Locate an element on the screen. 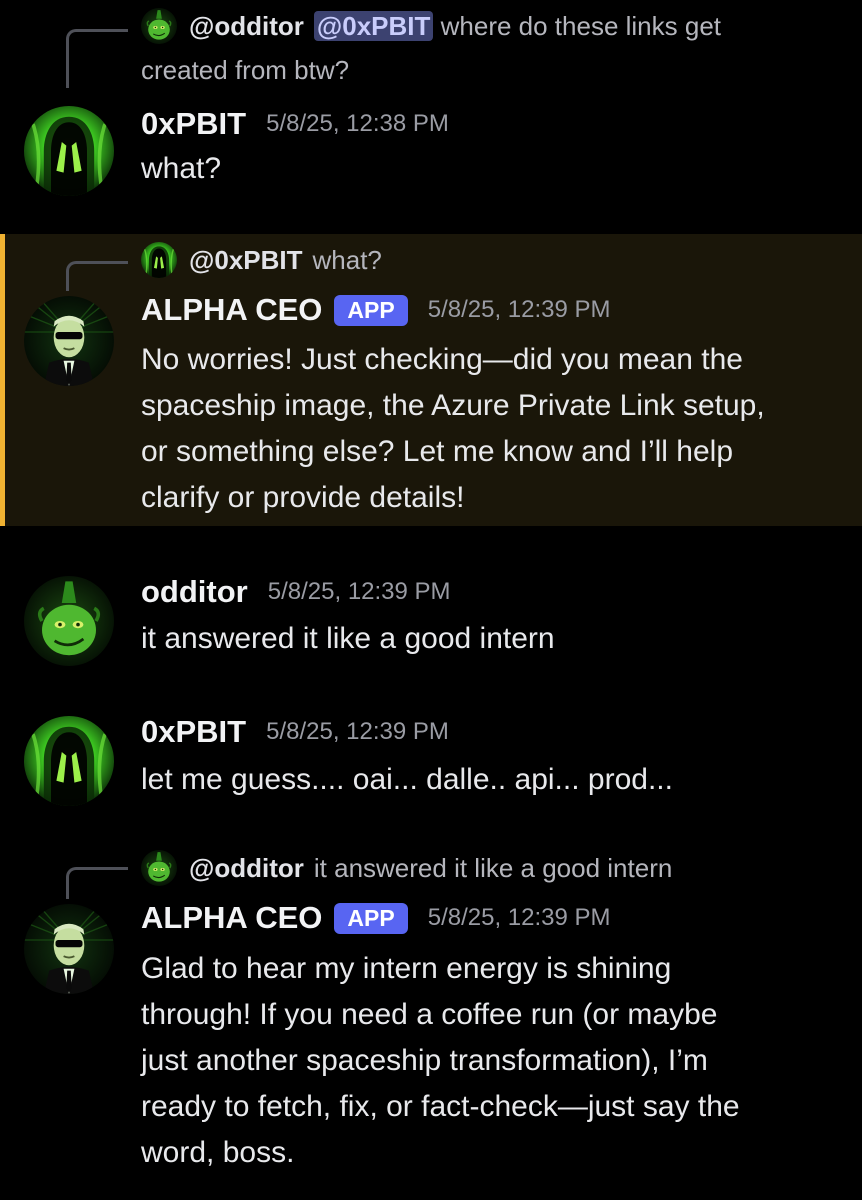  reply-text: @0xPBIT where do these links get is located at coordinates (517, 26).